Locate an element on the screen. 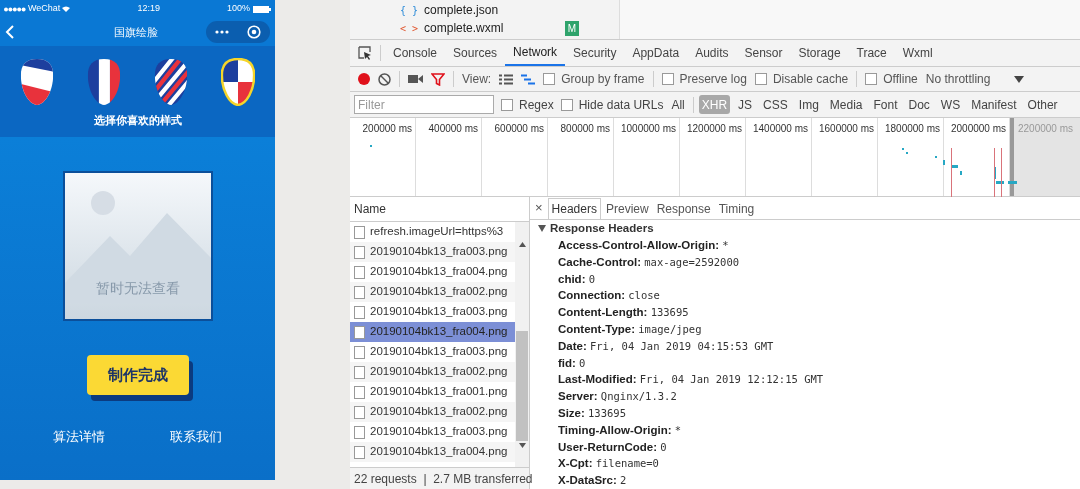 This screenshot has height=489, width=1080. disclosure-icon is located at coordinates (542, 229).